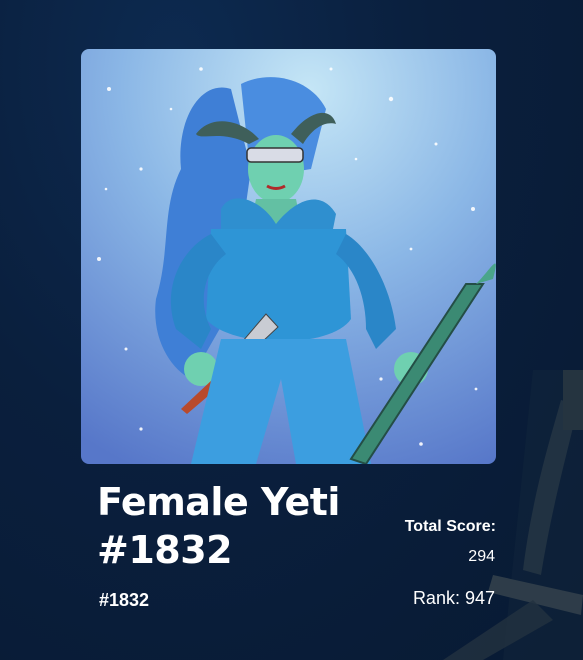 The image size is (583, 660). Describe the element at coordinates (481, 556) in the screenshot. I see `total-score-value: 294` at that location.